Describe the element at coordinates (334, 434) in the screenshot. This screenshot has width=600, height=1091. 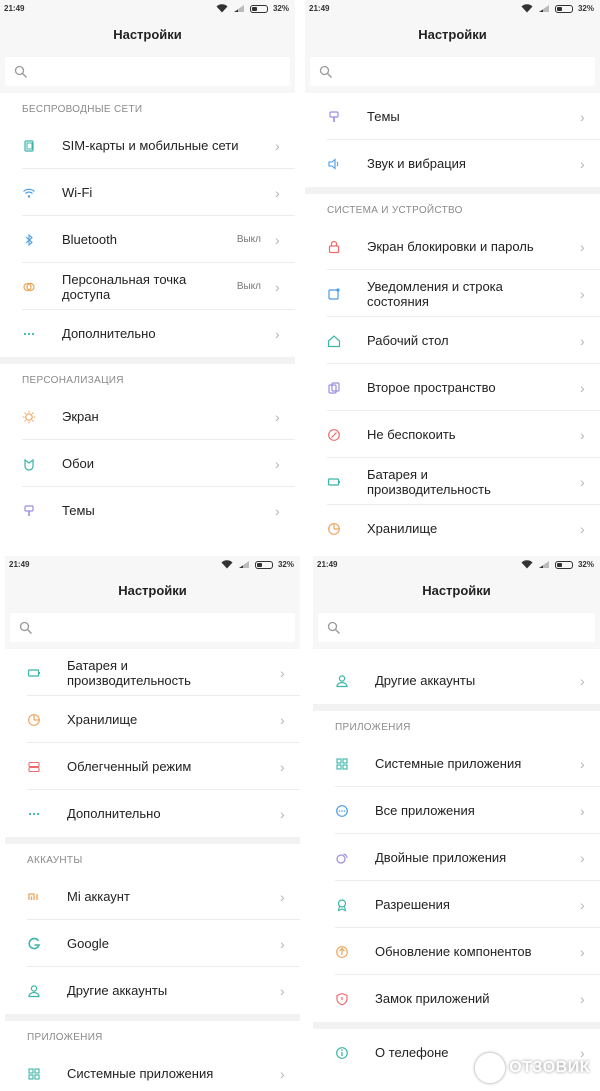
I see `do-not-disturb-icon` at that location.